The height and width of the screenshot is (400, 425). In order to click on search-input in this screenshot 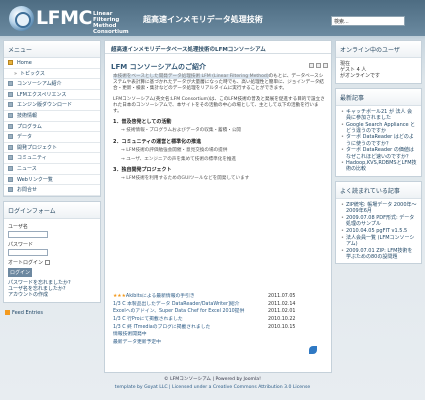, I will do `click(368, 21)`.